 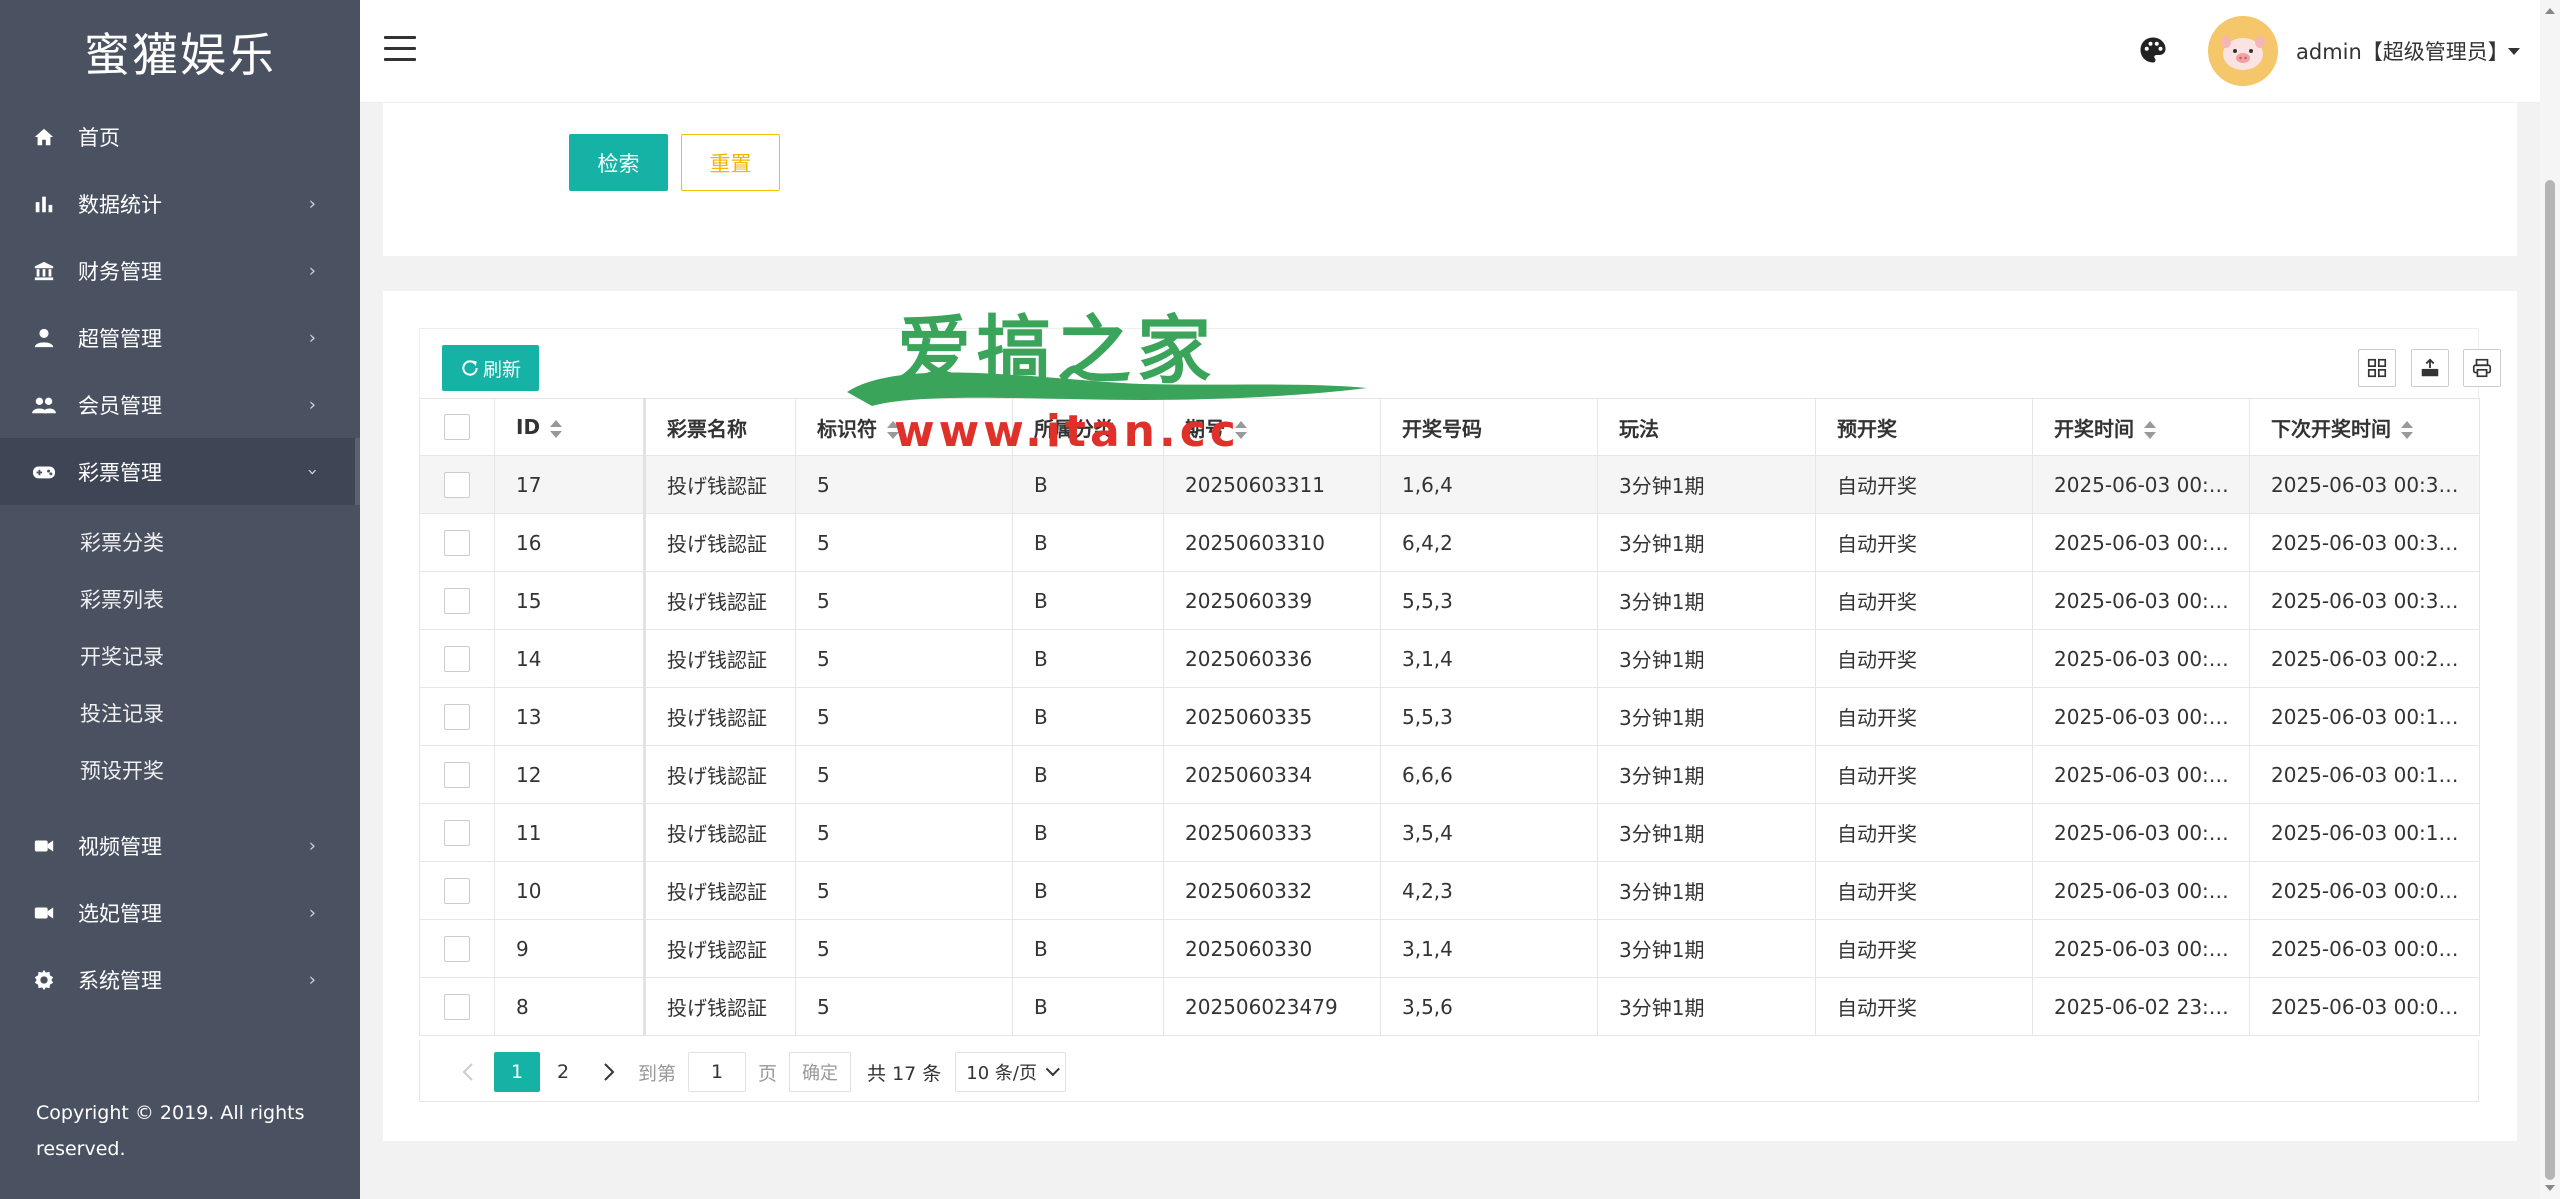 I want to click on sidebar-subitem-bet-records: 投注记录, so click(x=180, y=712).